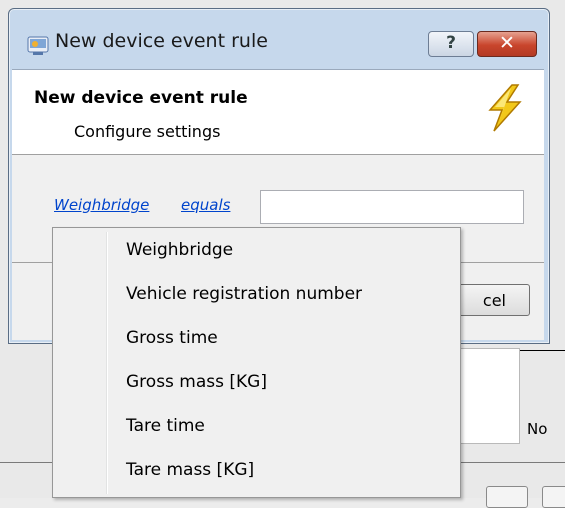 The height and width of the screenshot is (508, 565). What do you see at coordinates (279, 38) in the screenshot?
I see `title-bar: New device event rule ? ✕` at bounding box center [279, 38].